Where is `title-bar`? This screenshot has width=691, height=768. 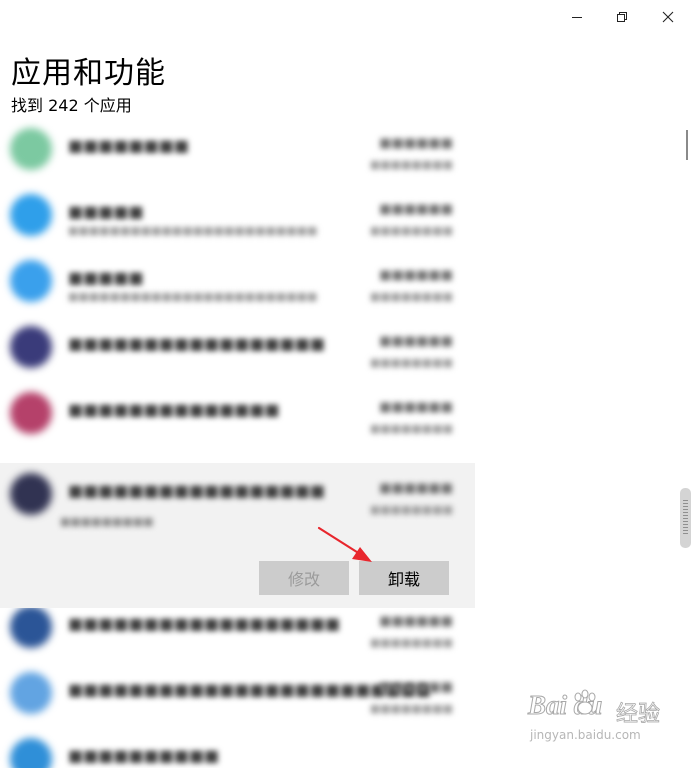
title-bar is located at coordinates (345, 17).